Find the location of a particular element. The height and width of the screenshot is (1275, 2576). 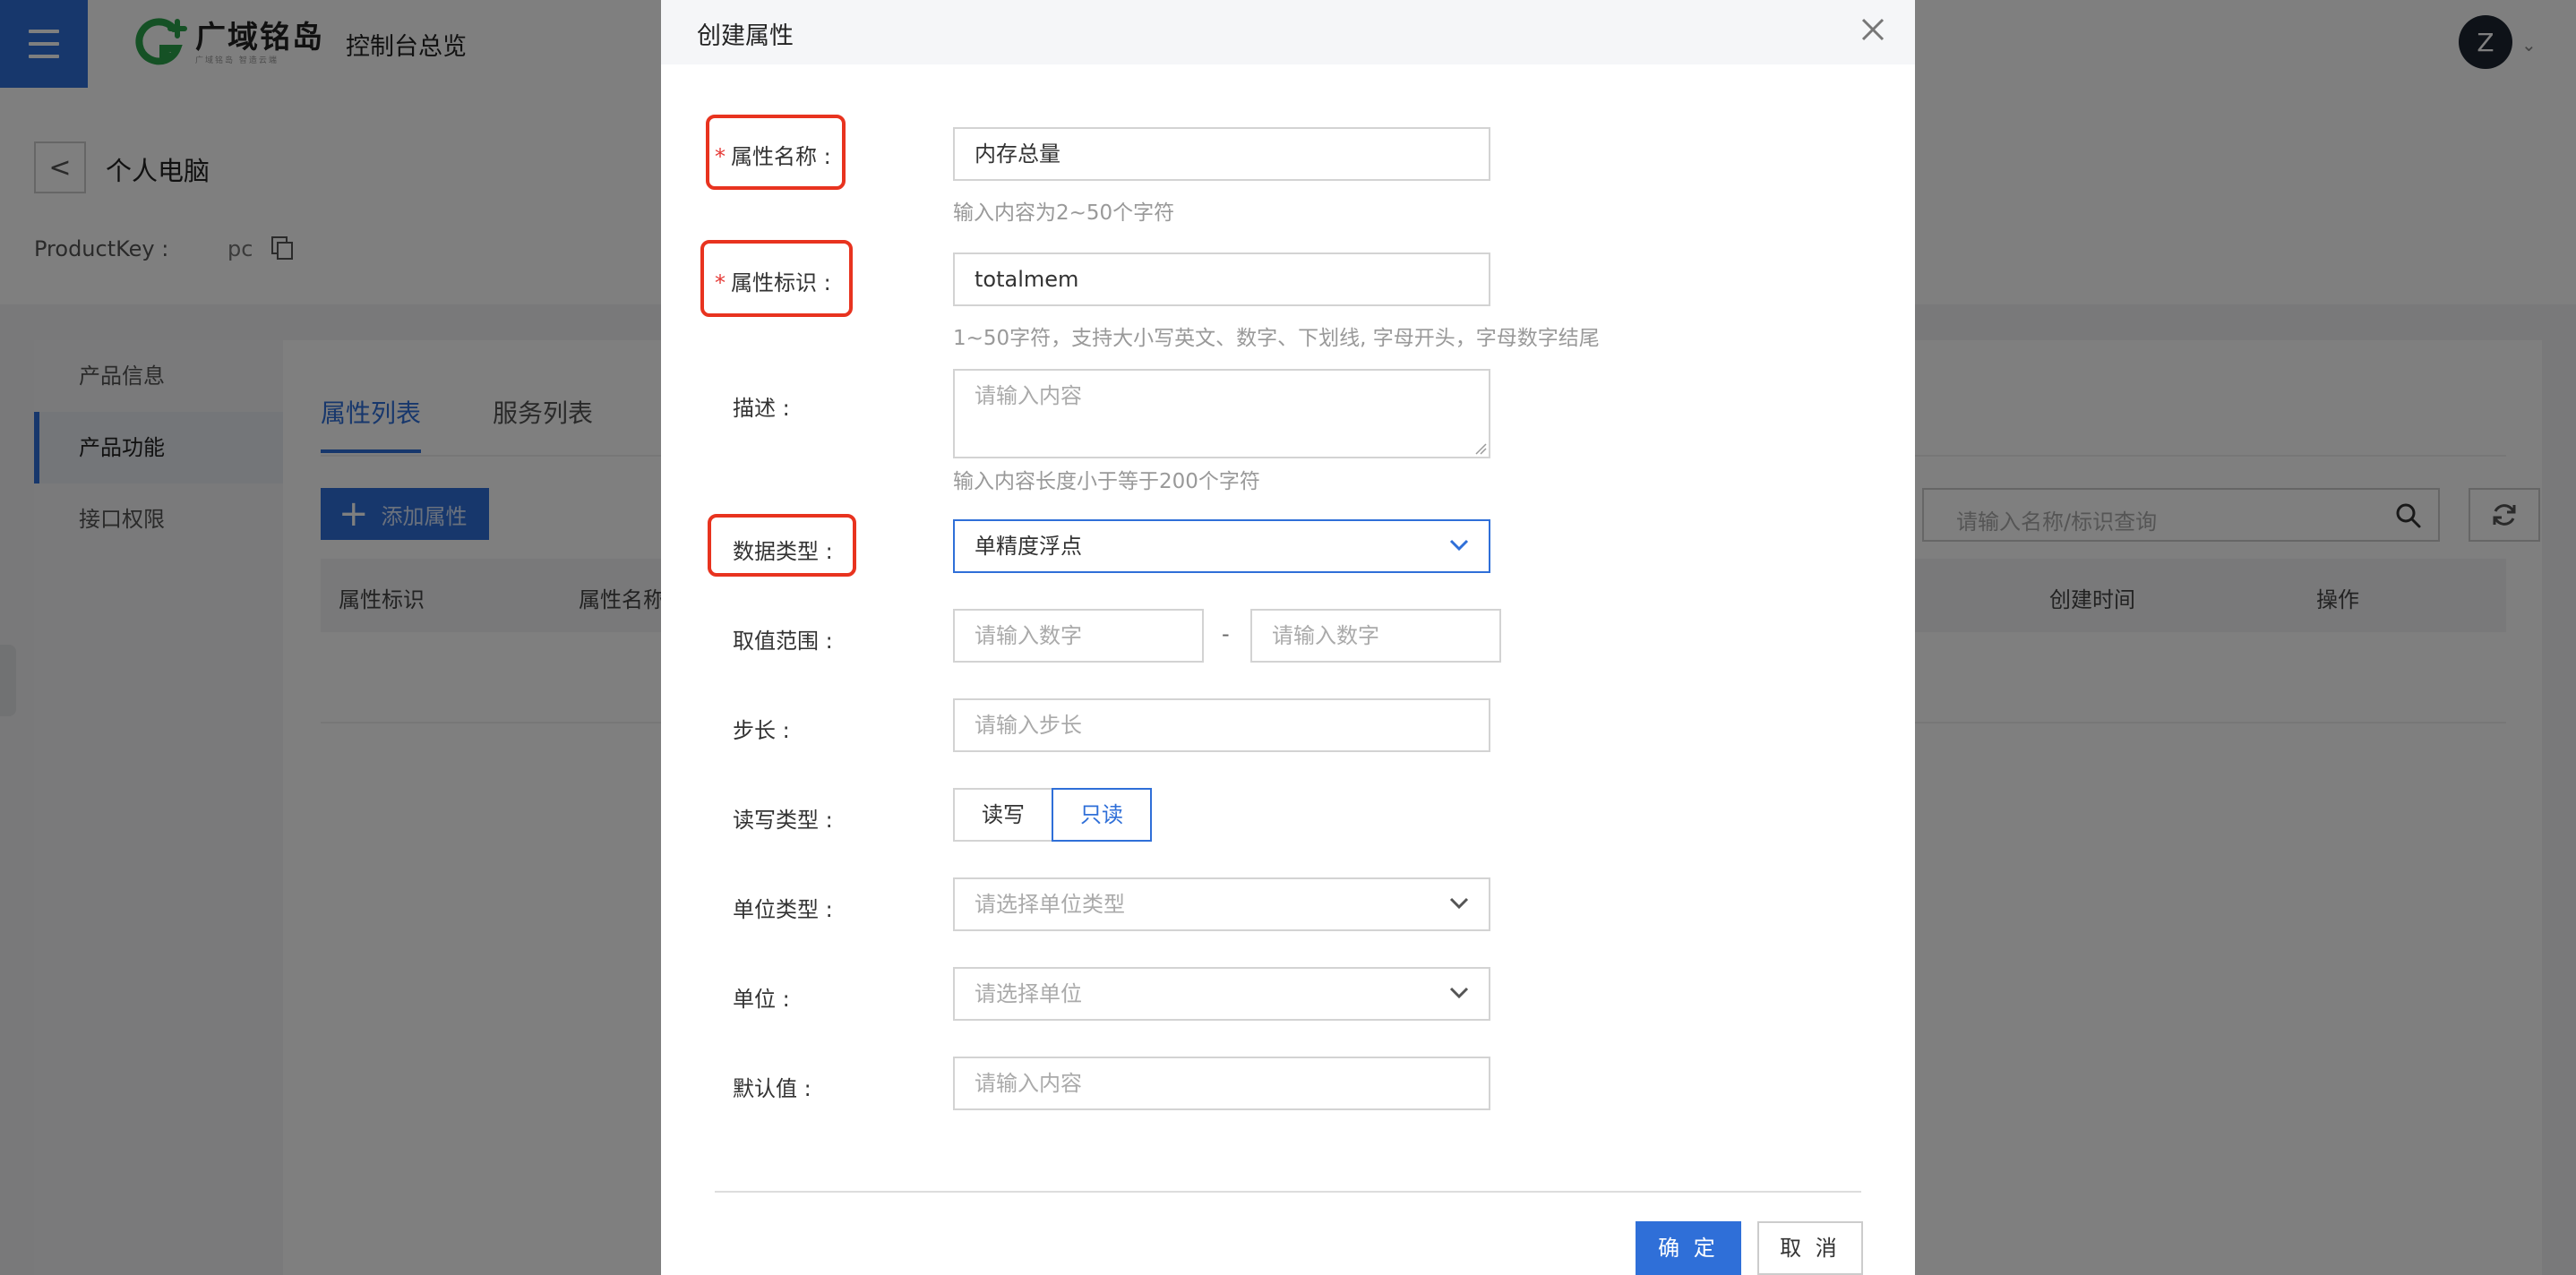

dialog-header: 创建属性 is located at coordinates (1288, 32).